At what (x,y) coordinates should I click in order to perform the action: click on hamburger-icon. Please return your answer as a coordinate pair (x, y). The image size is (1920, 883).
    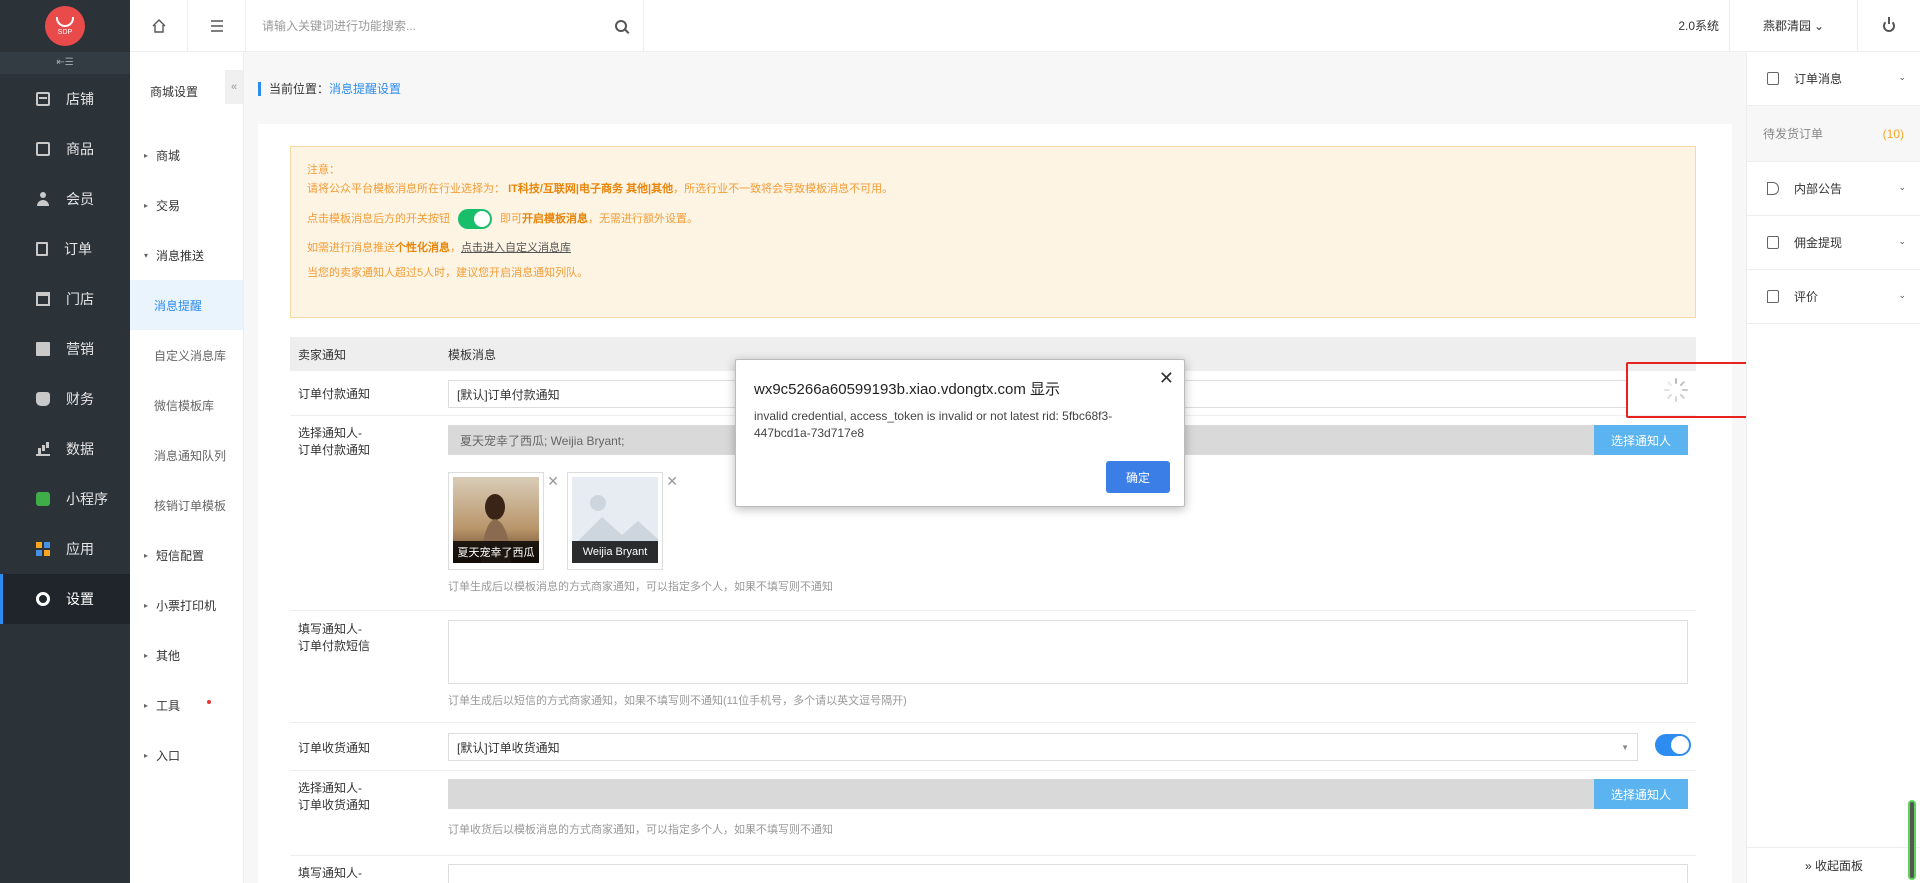
    Looking at the image, I should click on (216, 25).